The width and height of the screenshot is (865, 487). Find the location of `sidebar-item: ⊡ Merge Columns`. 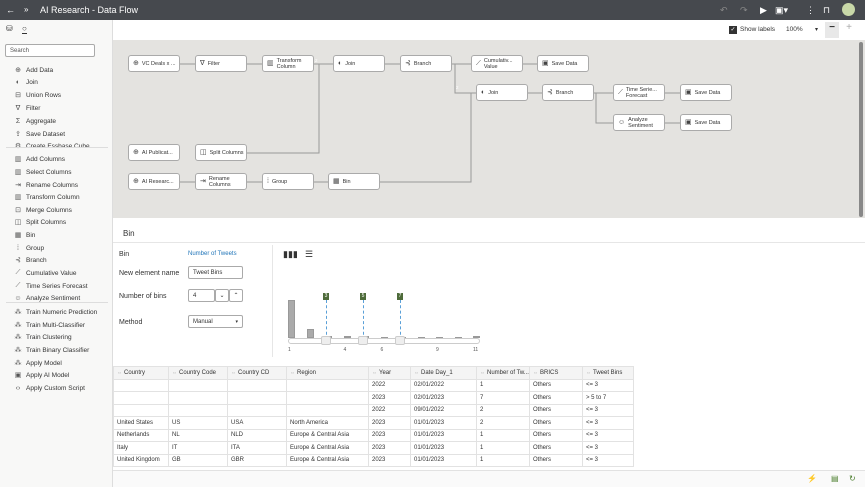

sidebar-item: ⊡ Merge Columns is located at coordinates (43, 210).